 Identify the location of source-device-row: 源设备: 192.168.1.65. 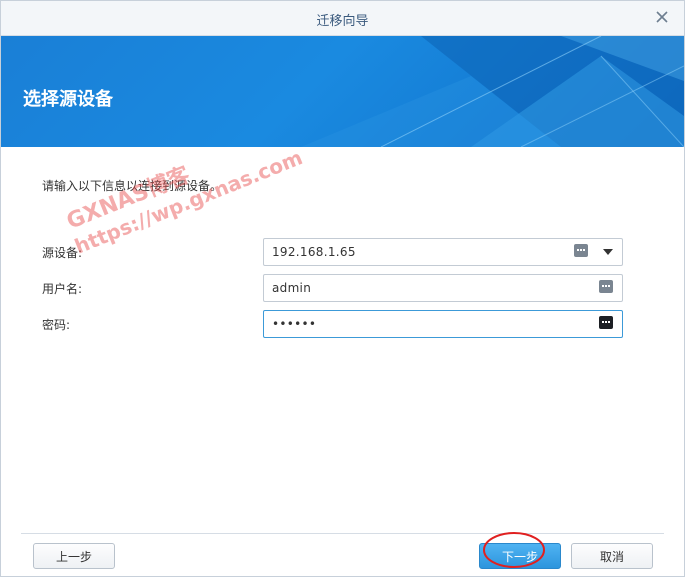
(332, 252).